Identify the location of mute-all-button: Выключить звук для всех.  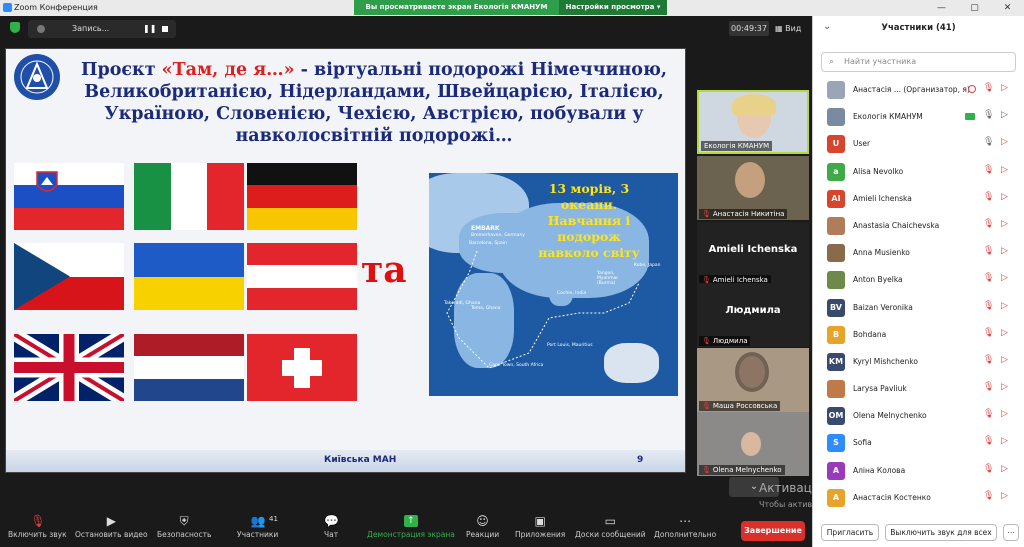
(941, 532).